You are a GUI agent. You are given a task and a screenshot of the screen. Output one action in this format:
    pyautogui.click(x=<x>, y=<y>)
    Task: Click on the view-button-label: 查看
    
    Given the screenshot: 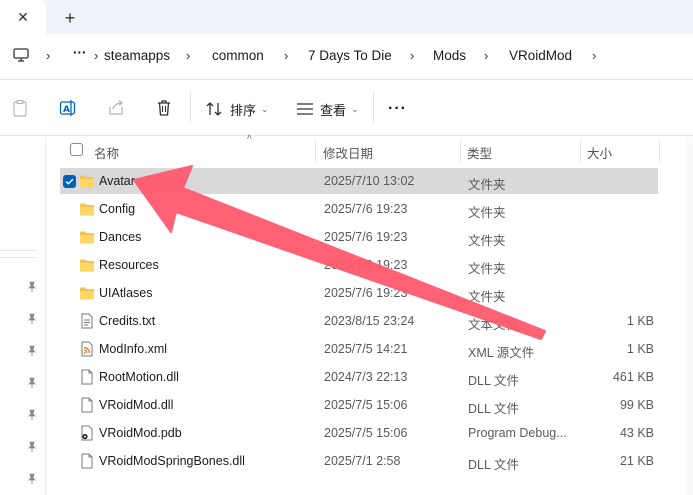 What is the action you would take?
    pyautogui.click(x=333, y=110)
    